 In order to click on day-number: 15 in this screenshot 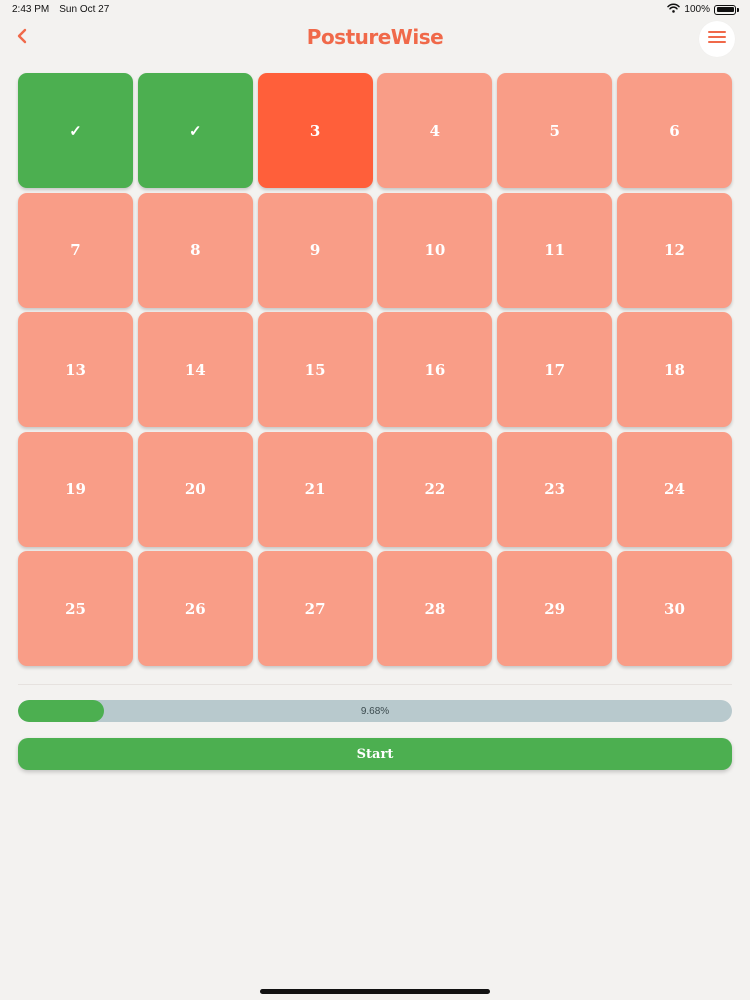, I will do `click(315, 369)`.